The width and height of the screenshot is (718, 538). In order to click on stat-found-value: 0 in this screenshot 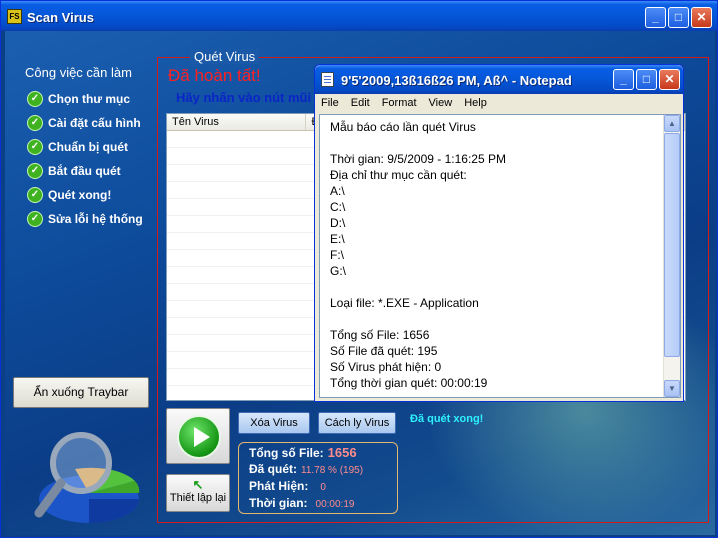, I will do `click(323, 487)`.